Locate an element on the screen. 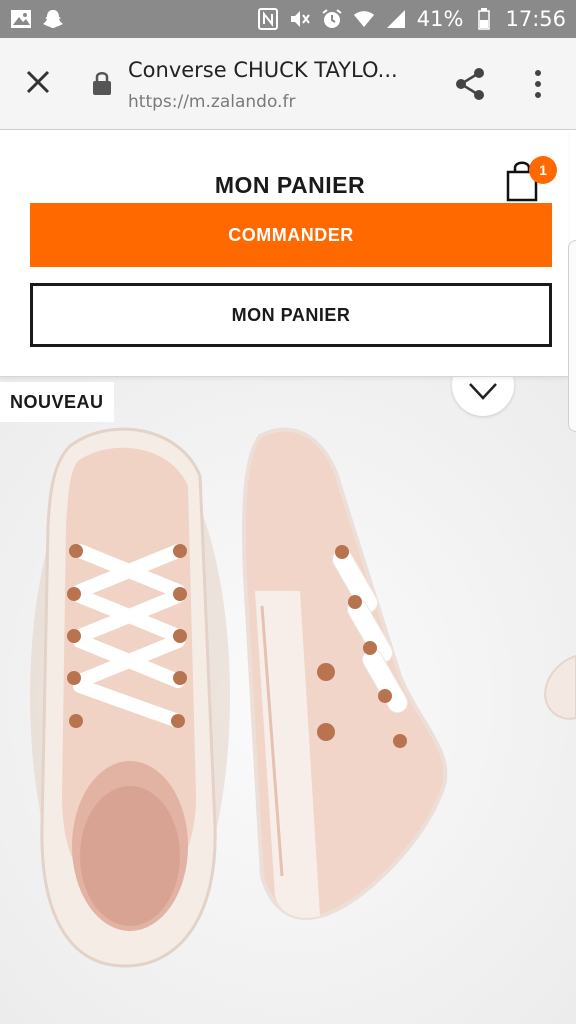  mute-icon is located at coordinates (300, 19).